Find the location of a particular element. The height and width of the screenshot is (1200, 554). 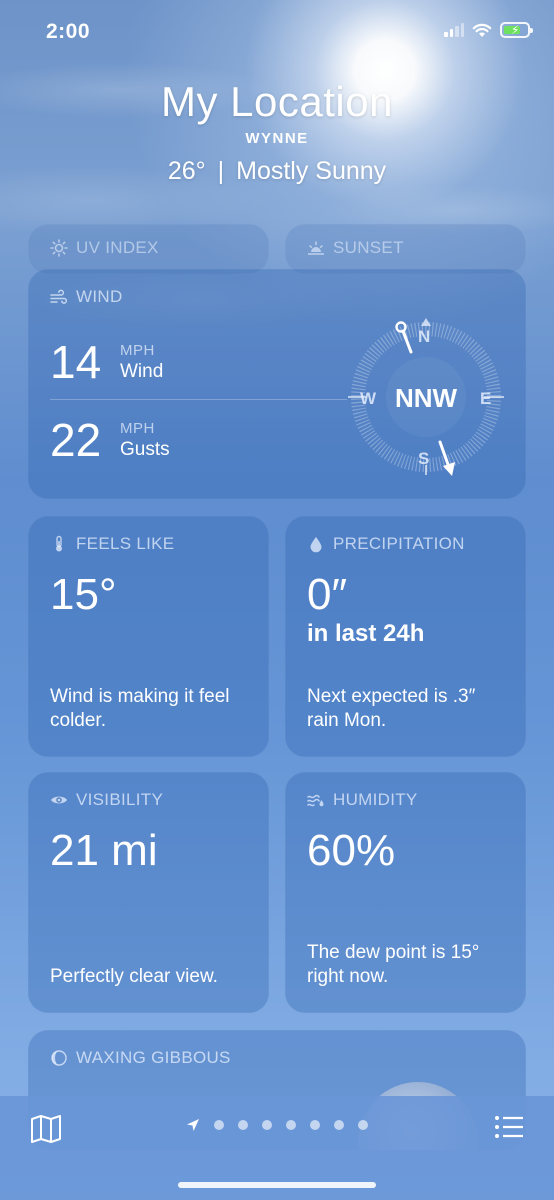

compass-e: E is located at coordinates (486, 398).